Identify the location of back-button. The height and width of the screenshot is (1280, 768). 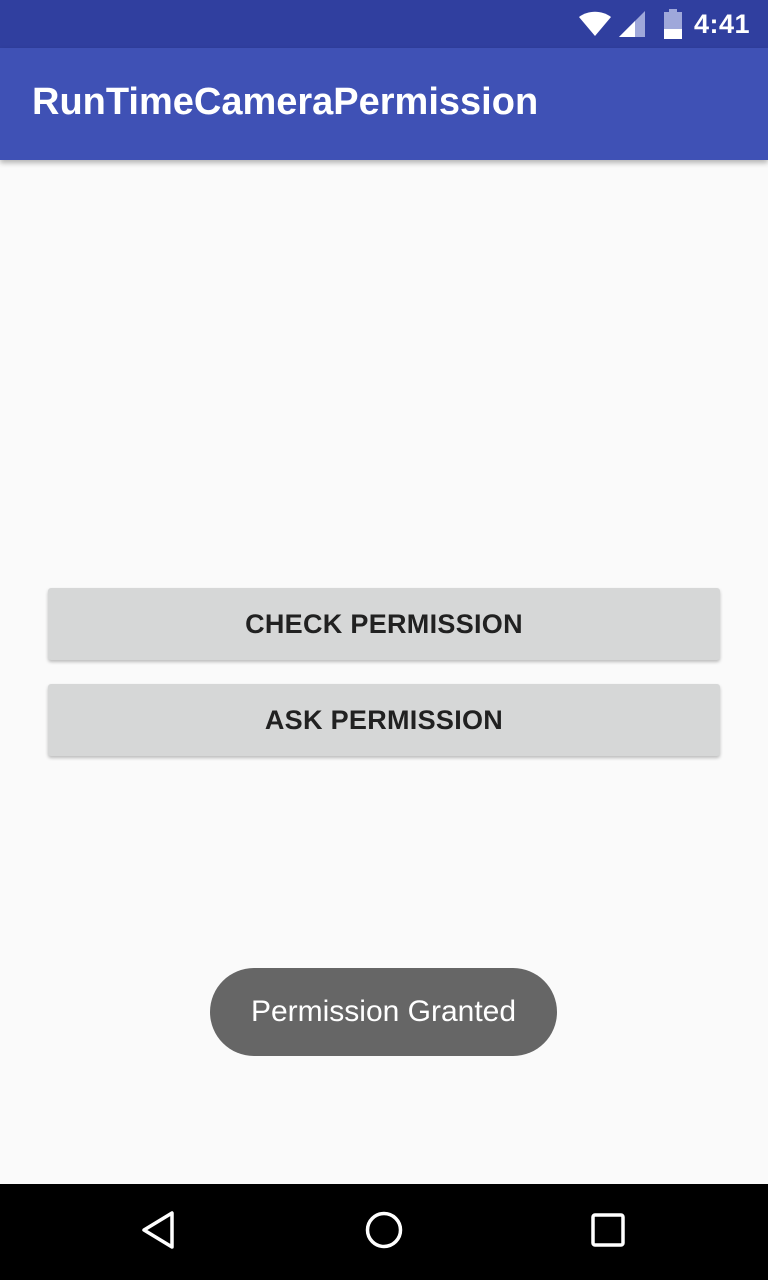
(160, 1232).